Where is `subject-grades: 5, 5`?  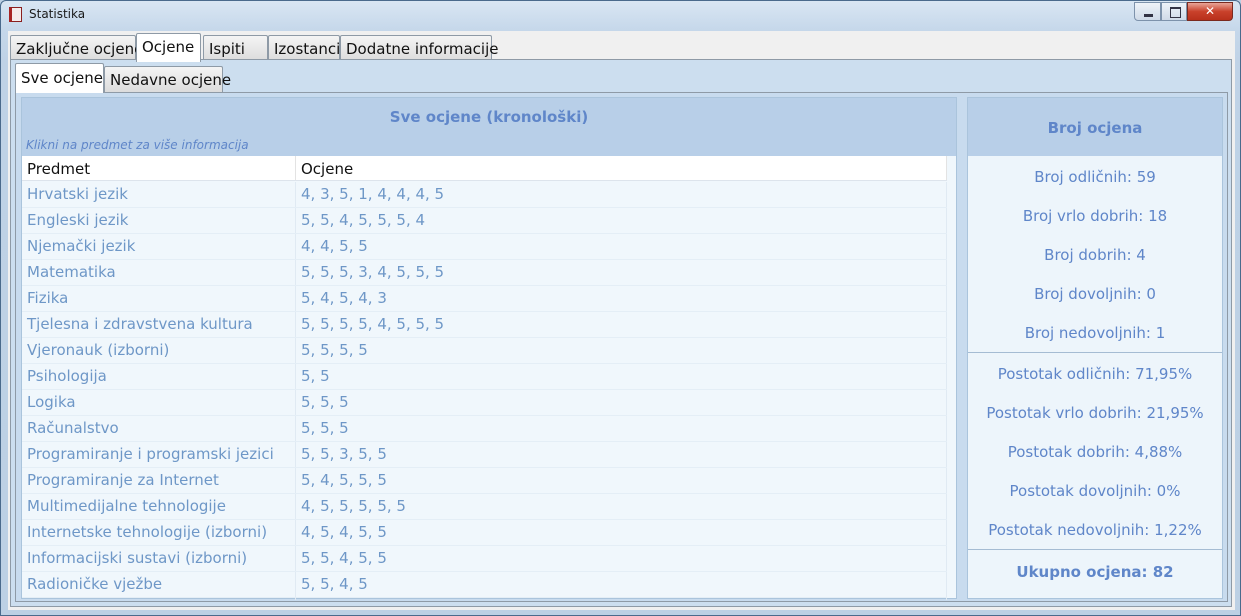
subject-grades: 5, 5 is located at coordinates (315, 376).